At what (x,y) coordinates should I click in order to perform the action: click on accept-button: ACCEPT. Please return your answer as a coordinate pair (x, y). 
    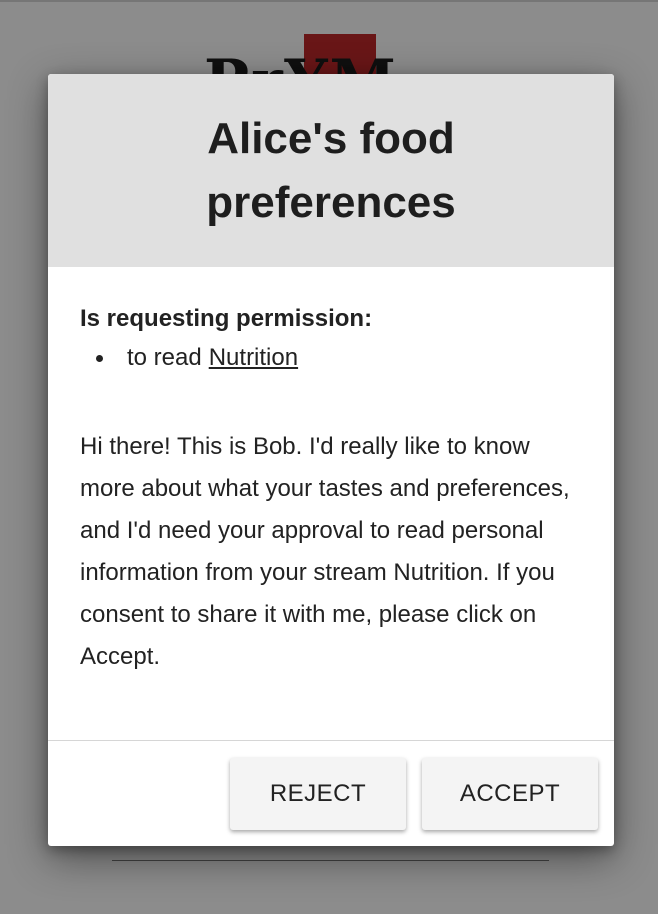
    Looking at the image, I should click on (510, 794).